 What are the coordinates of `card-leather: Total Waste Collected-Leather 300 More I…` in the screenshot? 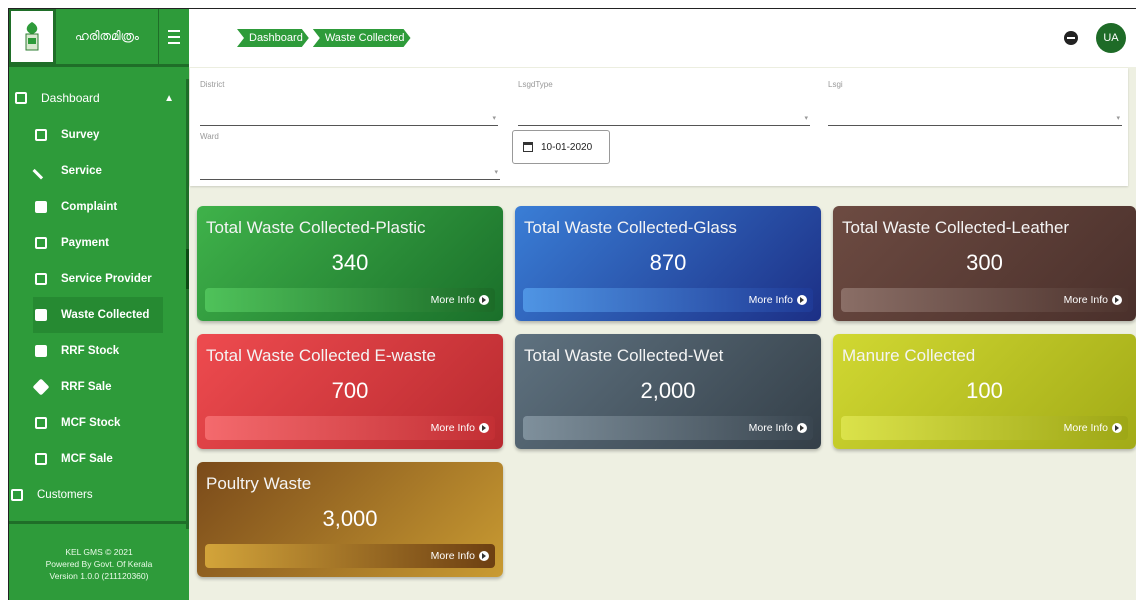 It's located at (984, 263).